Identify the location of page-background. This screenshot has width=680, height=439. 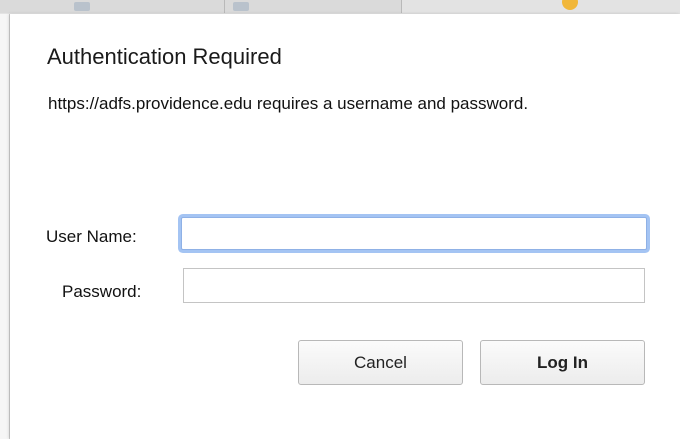
(5, 226).